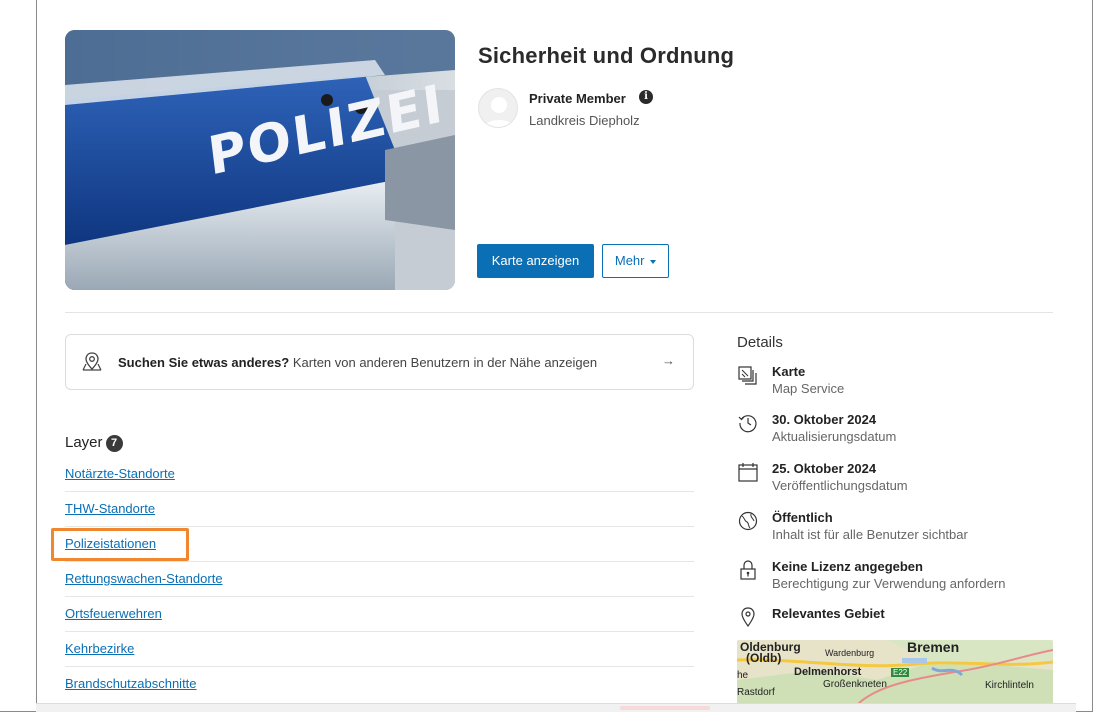 The width and height of the screenshot is (1094, 725). I want to click on highlight-box, so click(120, 544).